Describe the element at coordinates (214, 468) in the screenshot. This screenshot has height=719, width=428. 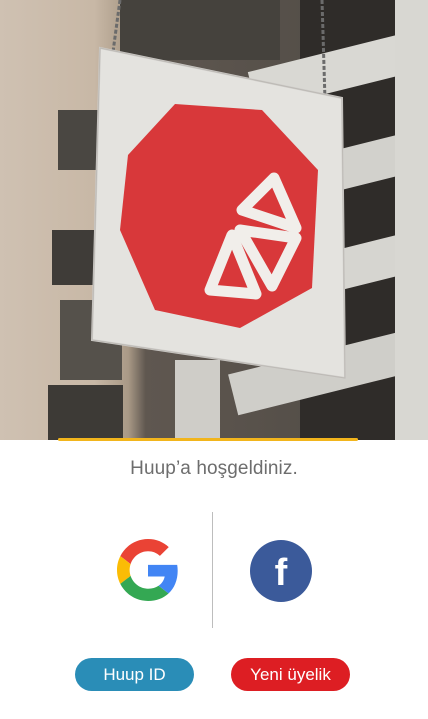
I see `welcome-title: Huup’a hoşgeldiniz.` at that location.